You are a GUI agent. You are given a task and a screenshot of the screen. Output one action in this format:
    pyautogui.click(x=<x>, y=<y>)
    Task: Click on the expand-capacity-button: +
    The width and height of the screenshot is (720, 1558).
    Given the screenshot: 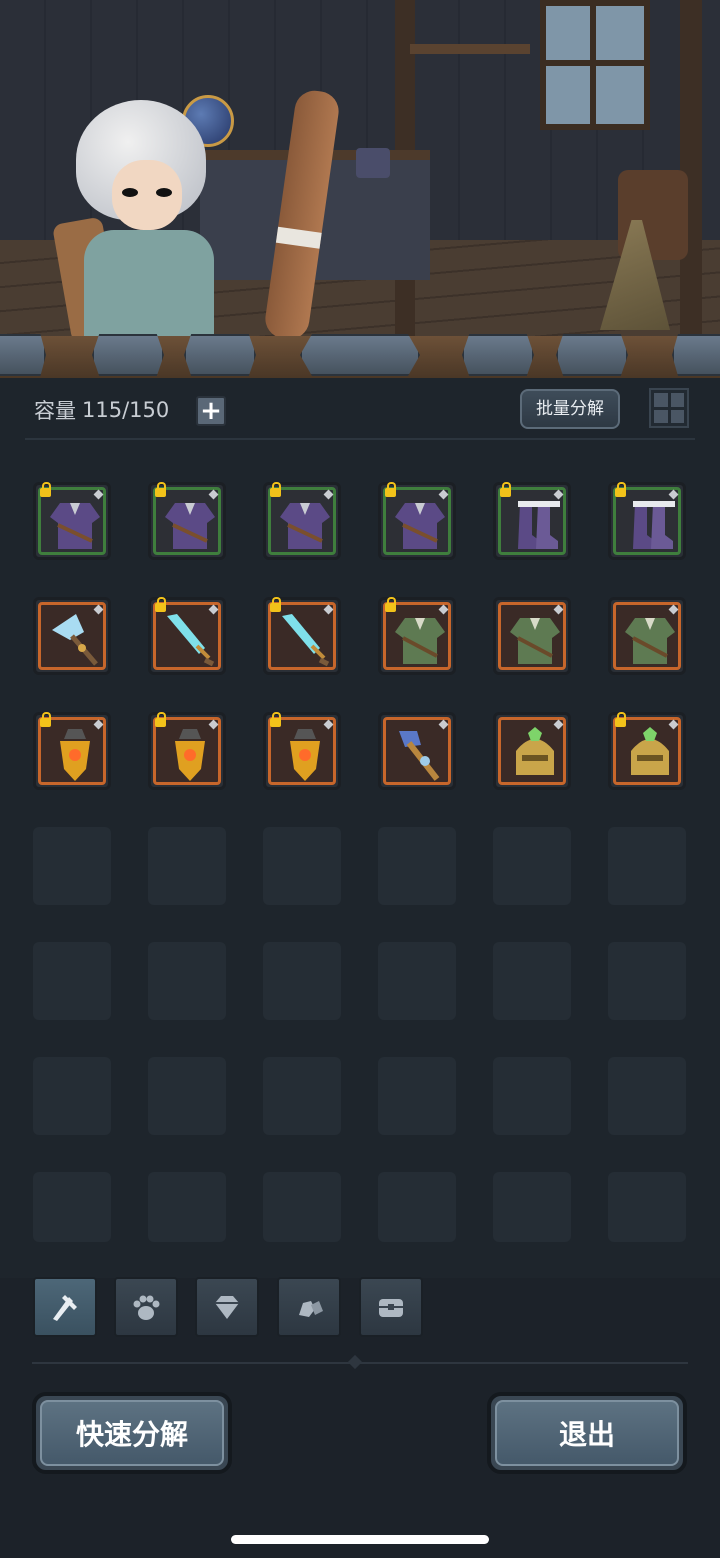 What is the action you would take?
    pyautogui.click(x=211, y=411)
    